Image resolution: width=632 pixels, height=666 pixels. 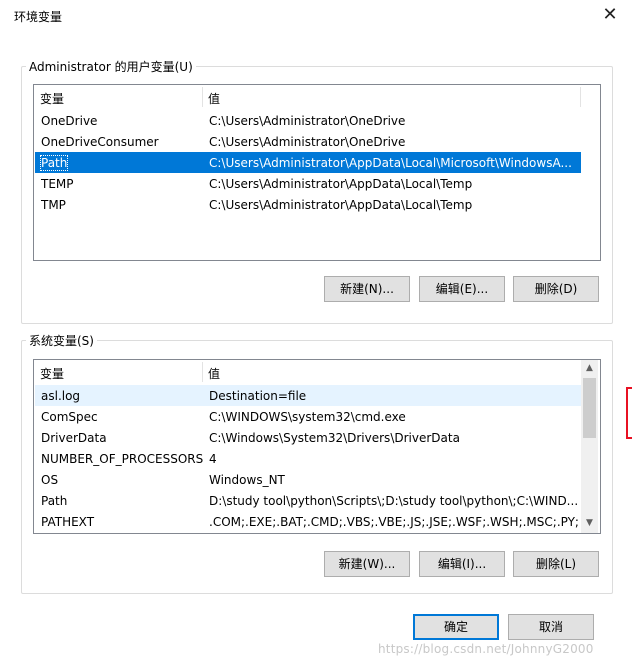 I want to click on variable-name: OneDrive, so click(x=69, y=121).